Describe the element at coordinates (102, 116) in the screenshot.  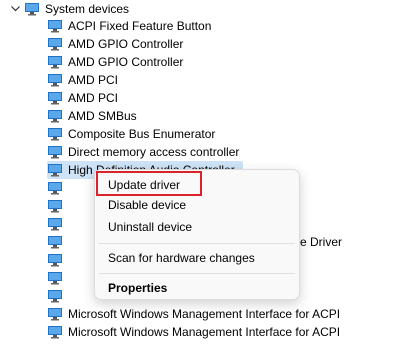
I see `device-label: AMD SMBus` at that location.